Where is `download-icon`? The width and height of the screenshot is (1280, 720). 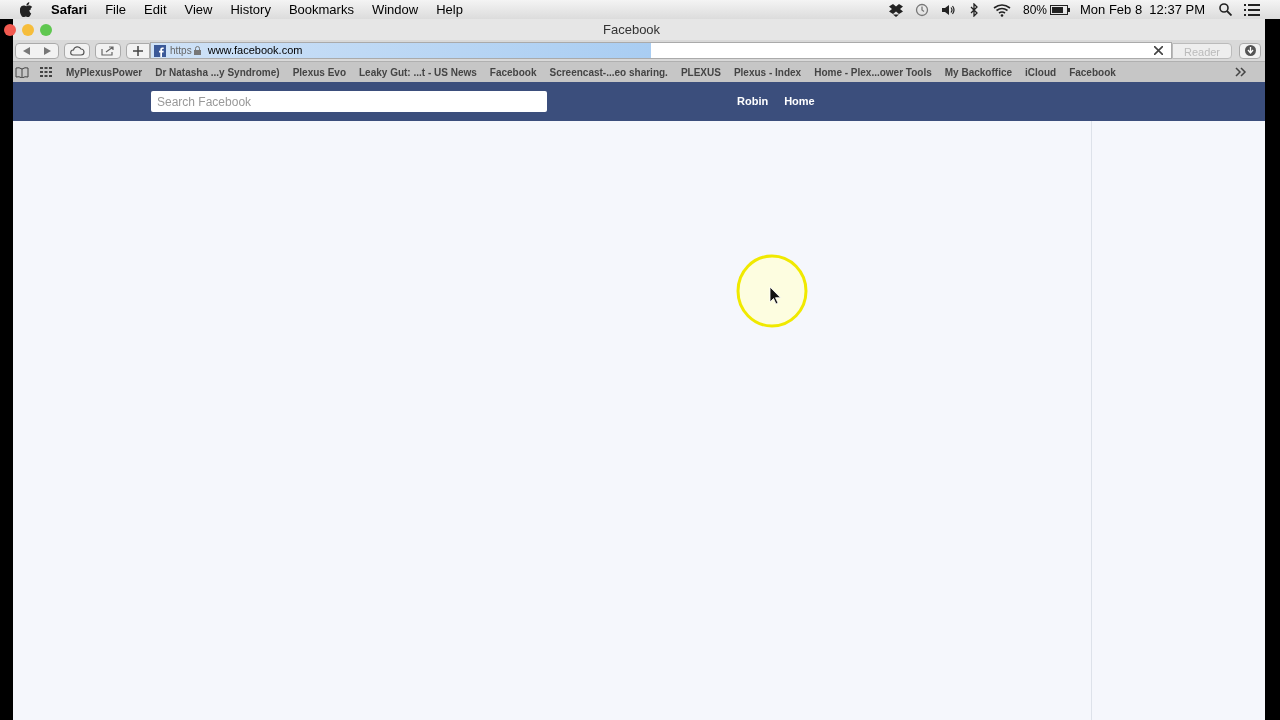 download-icon is located at coordinates (1250, 50).